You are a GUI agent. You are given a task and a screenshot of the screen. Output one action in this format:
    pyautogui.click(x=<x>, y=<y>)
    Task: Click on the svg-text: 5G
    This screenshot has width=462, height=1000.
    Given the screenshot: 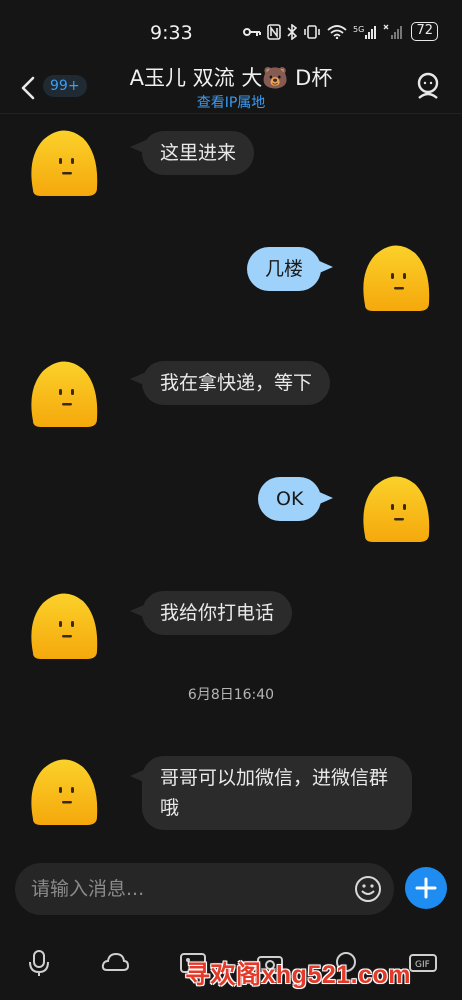 What is the action you would take?
    pyautogui.click(x=358, y=29)
    